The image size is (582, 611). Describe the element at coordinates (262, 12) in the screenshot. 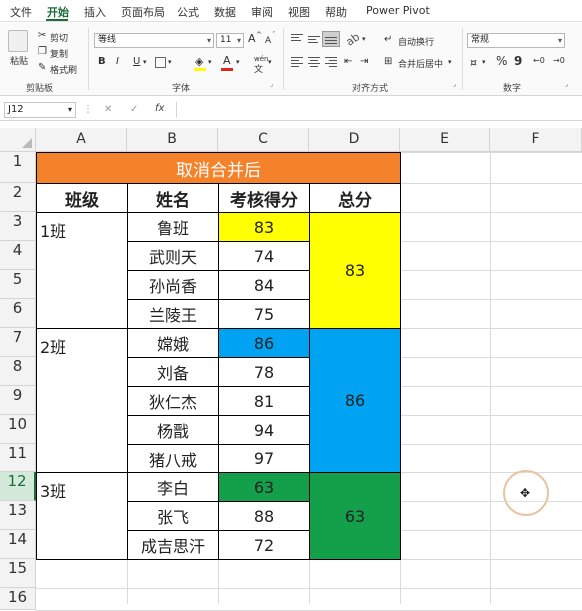

I see `tab-review: 审阅` at that location.